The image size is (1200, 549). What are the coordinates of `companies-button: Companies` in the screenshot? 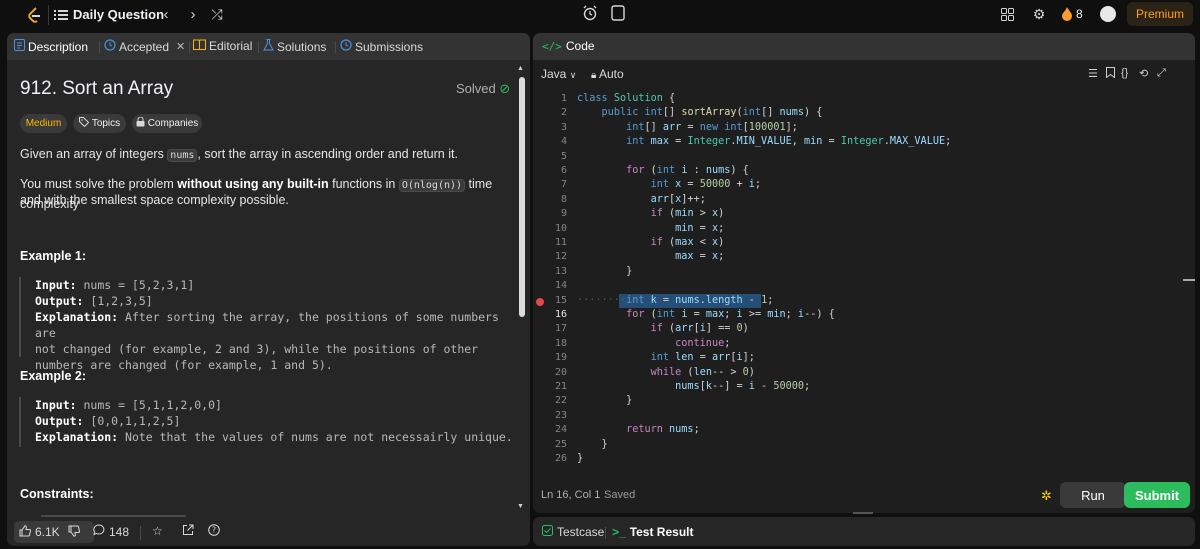 It's located at (167, 123).